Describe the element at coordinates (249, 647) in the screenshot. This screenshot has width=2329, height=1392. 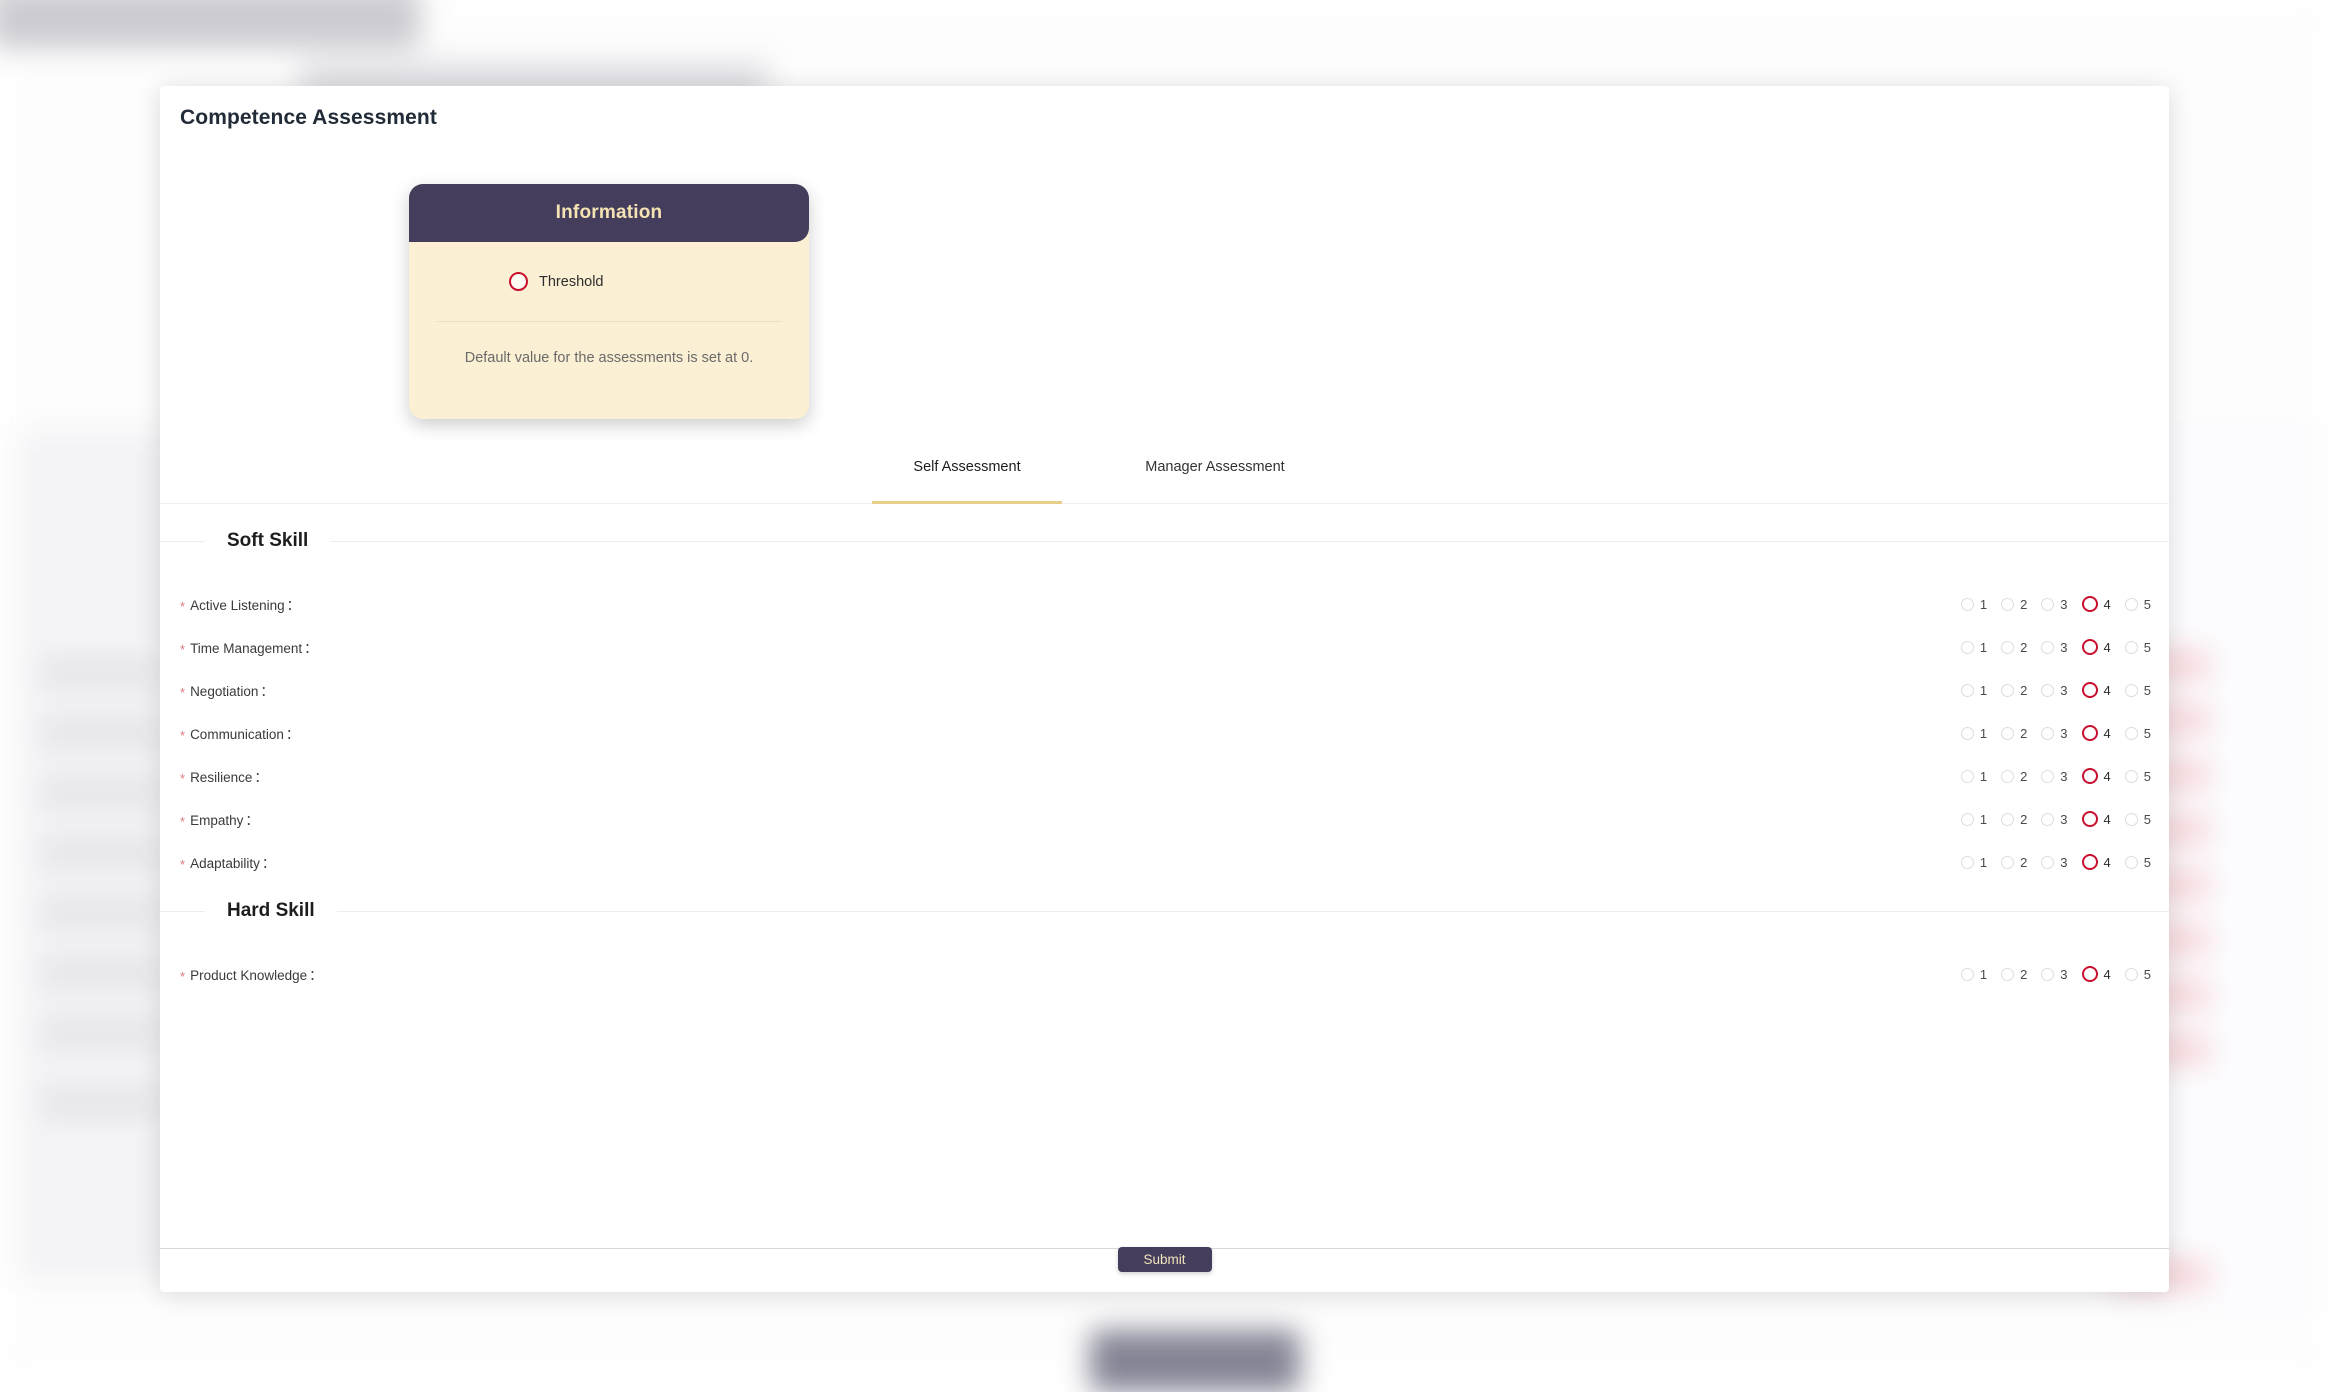
I see `skill-label: *Time Management：` at that location.